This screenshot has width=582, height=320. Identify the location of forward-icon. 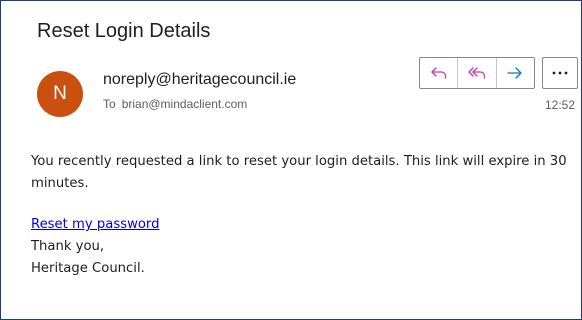
(514, 73).